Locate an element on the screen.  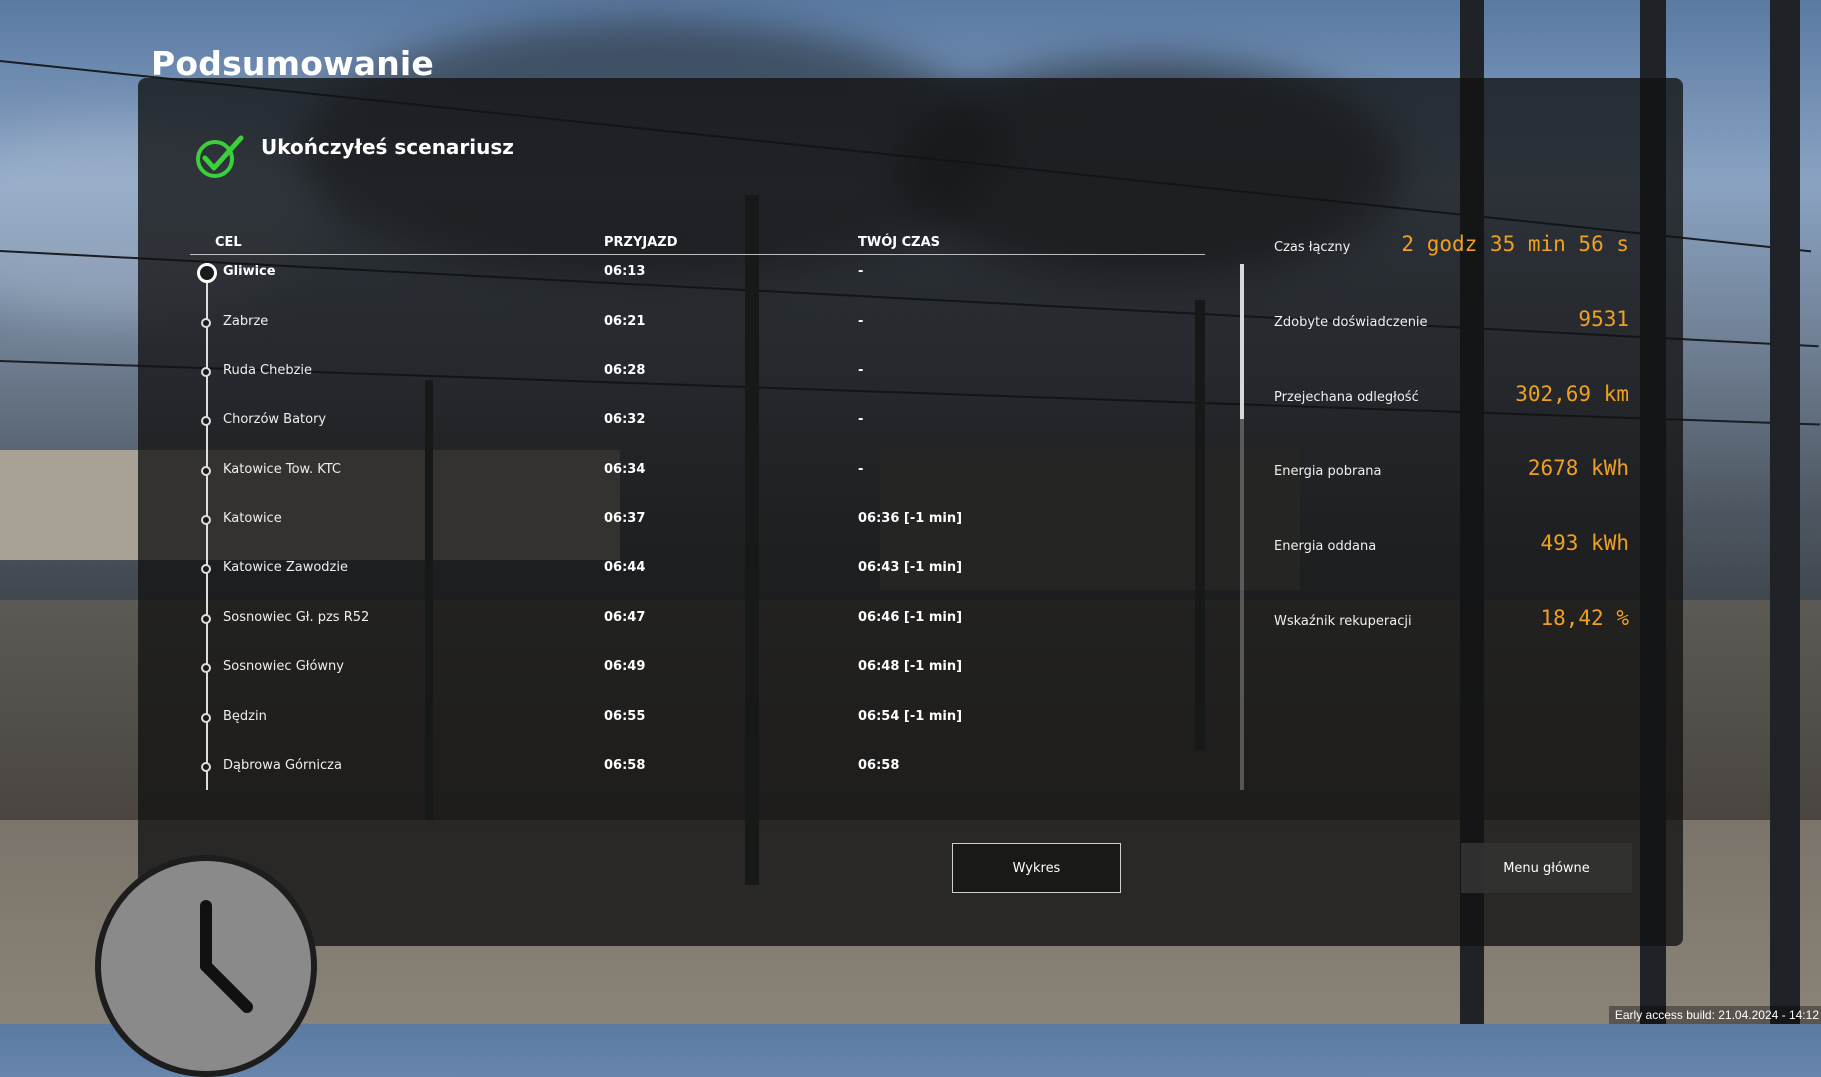
stop-name: Będzin is located at coordinates (245, 716).